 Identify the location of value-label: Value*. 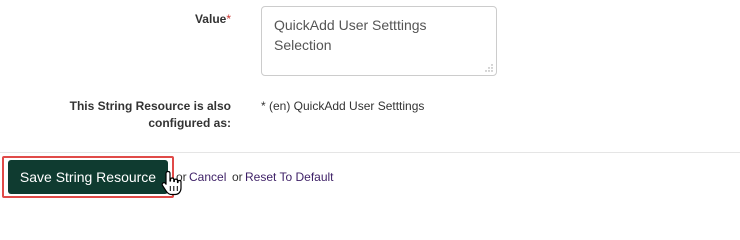
(213, 19).